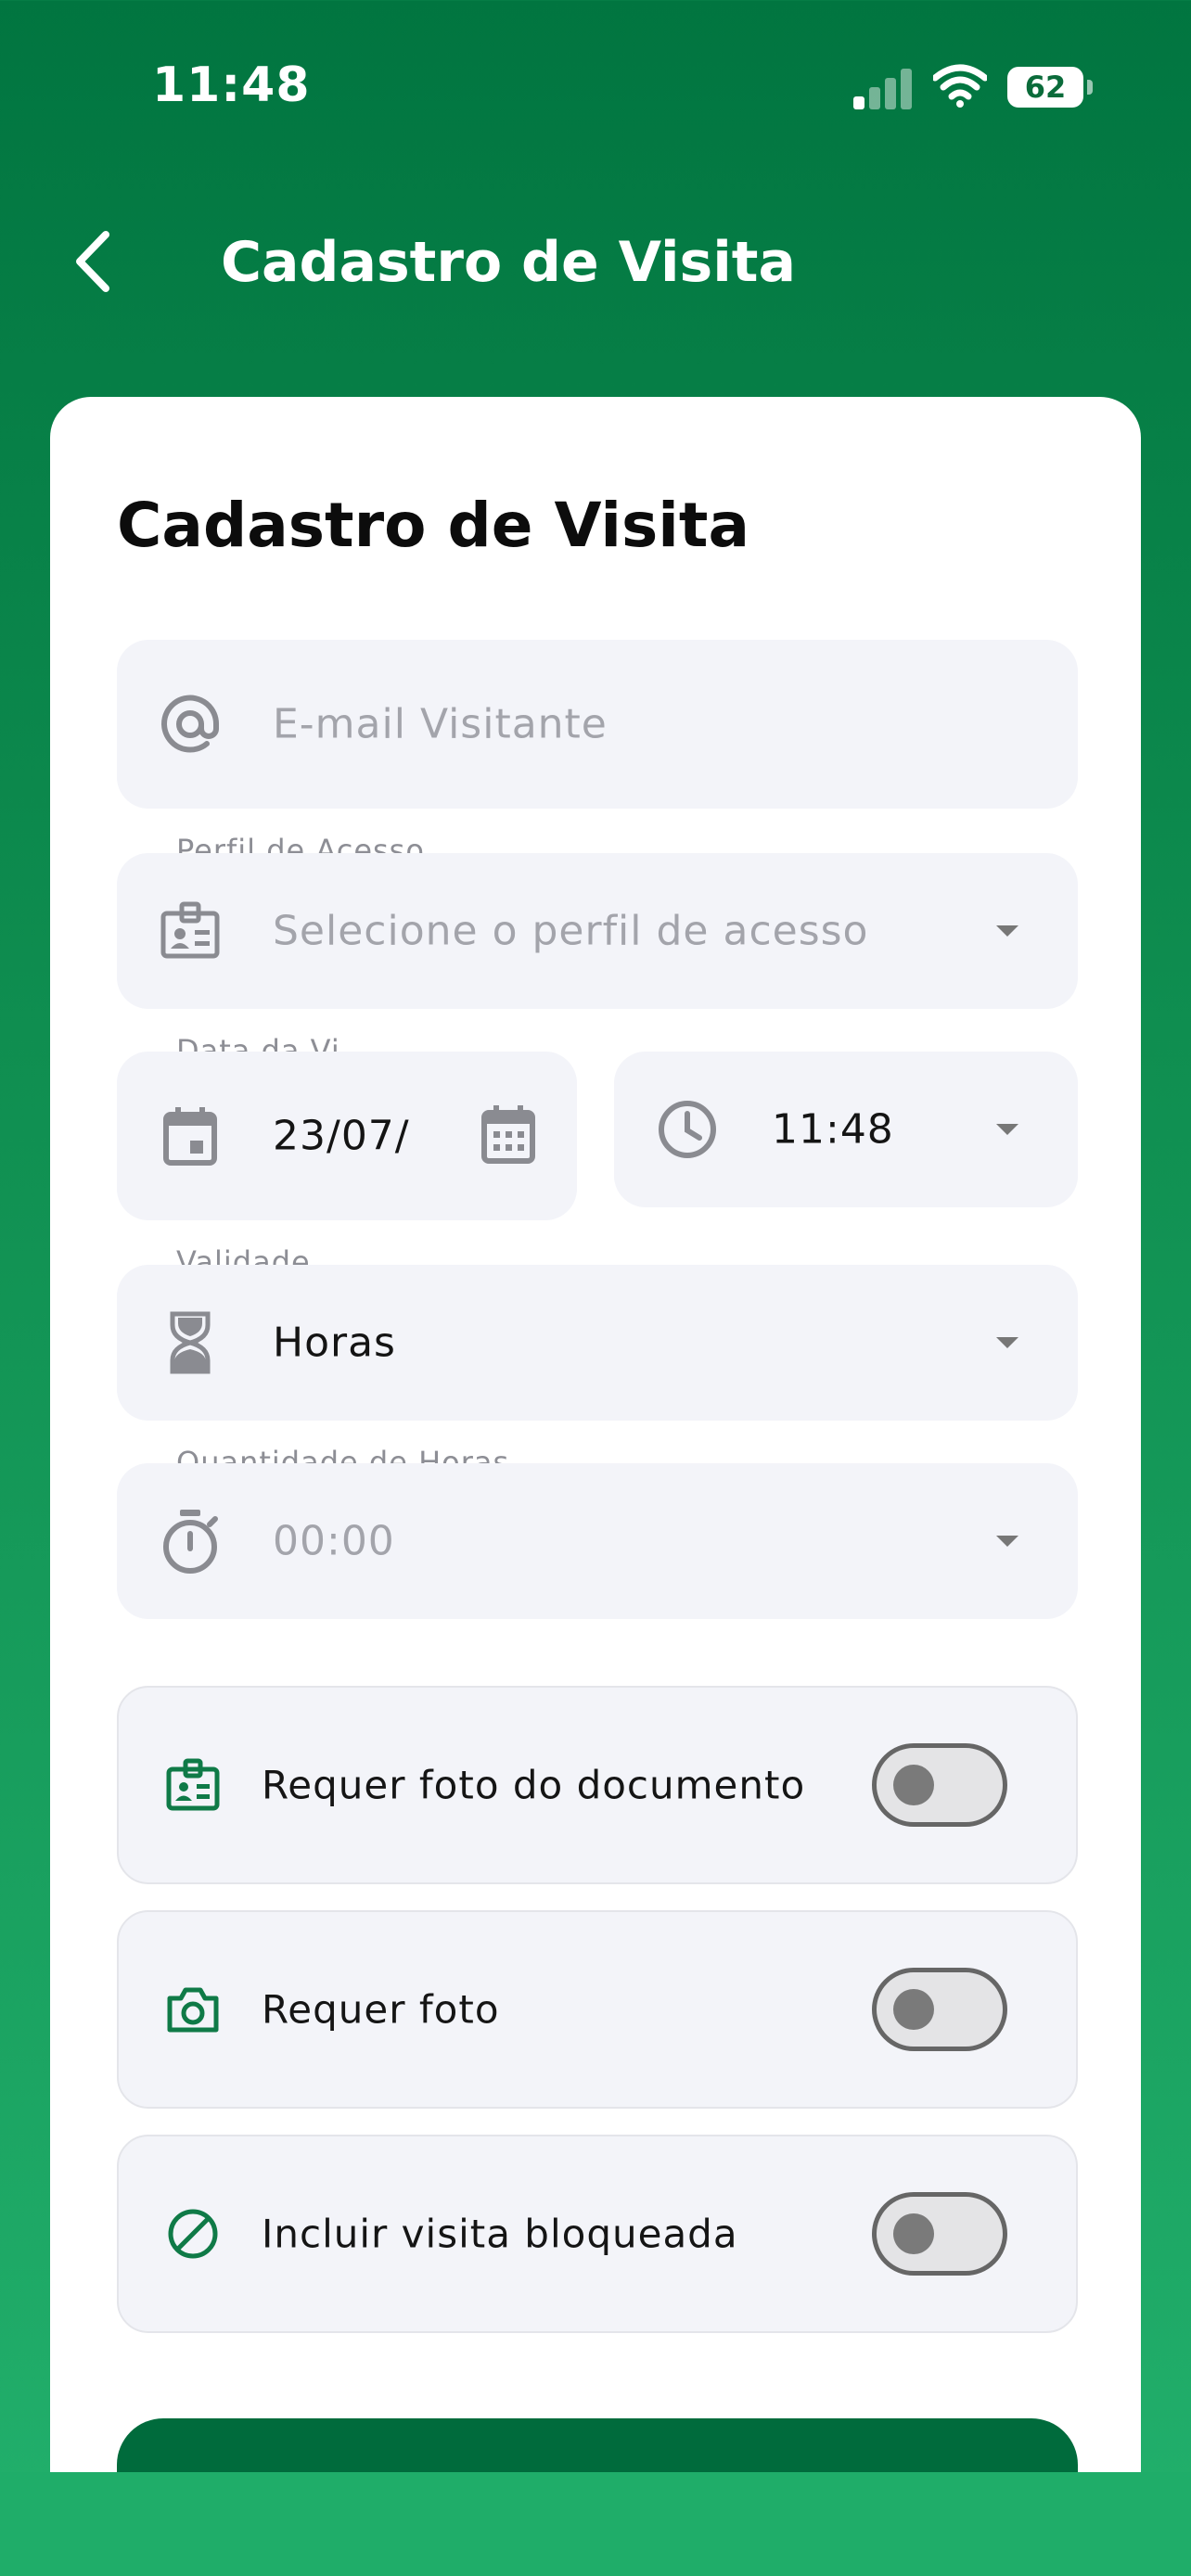 The height and width of the screenshot is (2576, 1191). I want to click on wifi-icon, so click(960, 85).